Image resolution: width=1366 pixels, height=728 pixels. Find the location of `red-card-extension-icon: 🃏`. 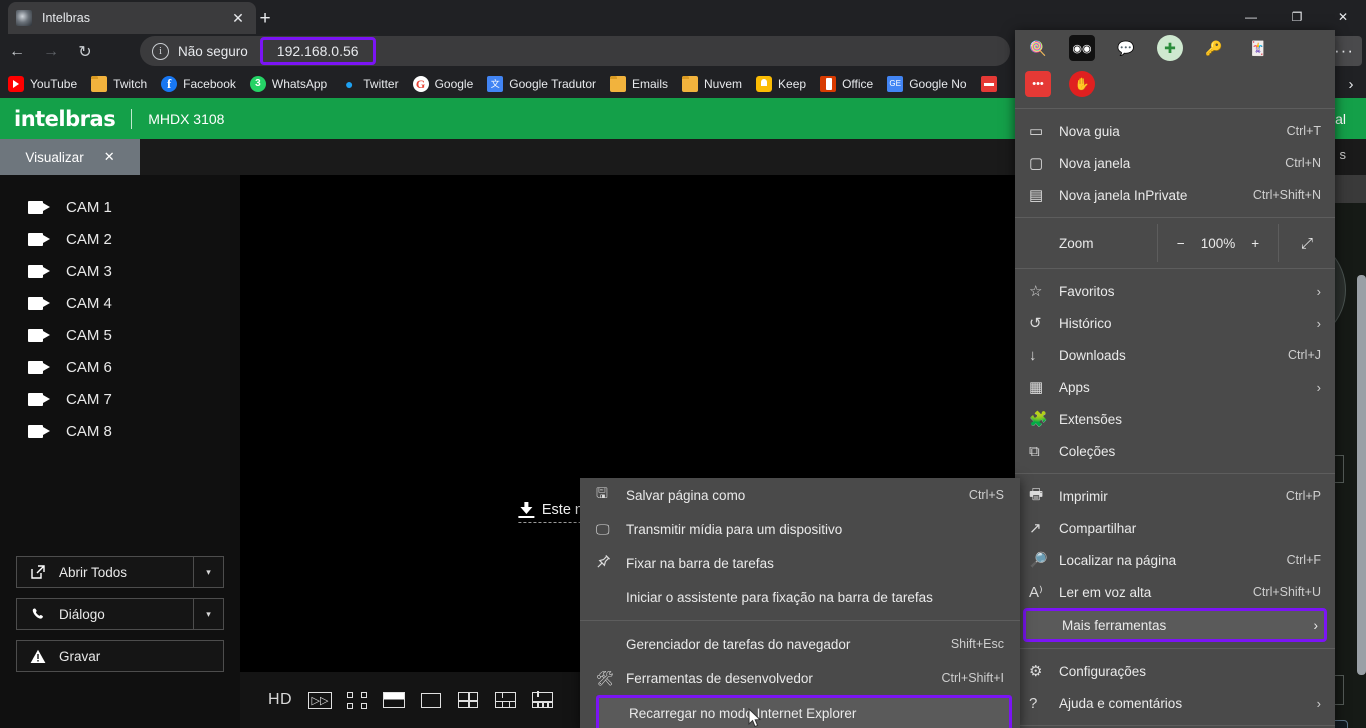

red-card-extension-icon: 🃏 is located at coordinates (1258, 48).